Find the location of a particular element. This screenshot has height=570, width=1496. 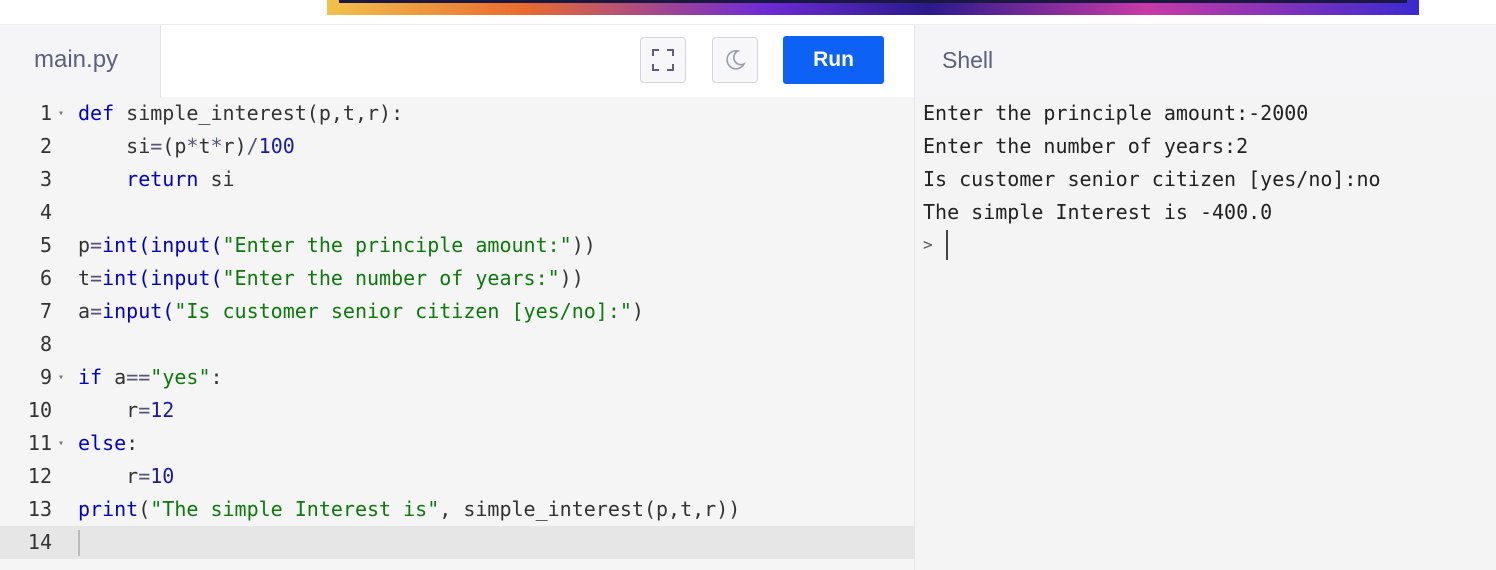

banner-strip is located at coordinates (873, 1).